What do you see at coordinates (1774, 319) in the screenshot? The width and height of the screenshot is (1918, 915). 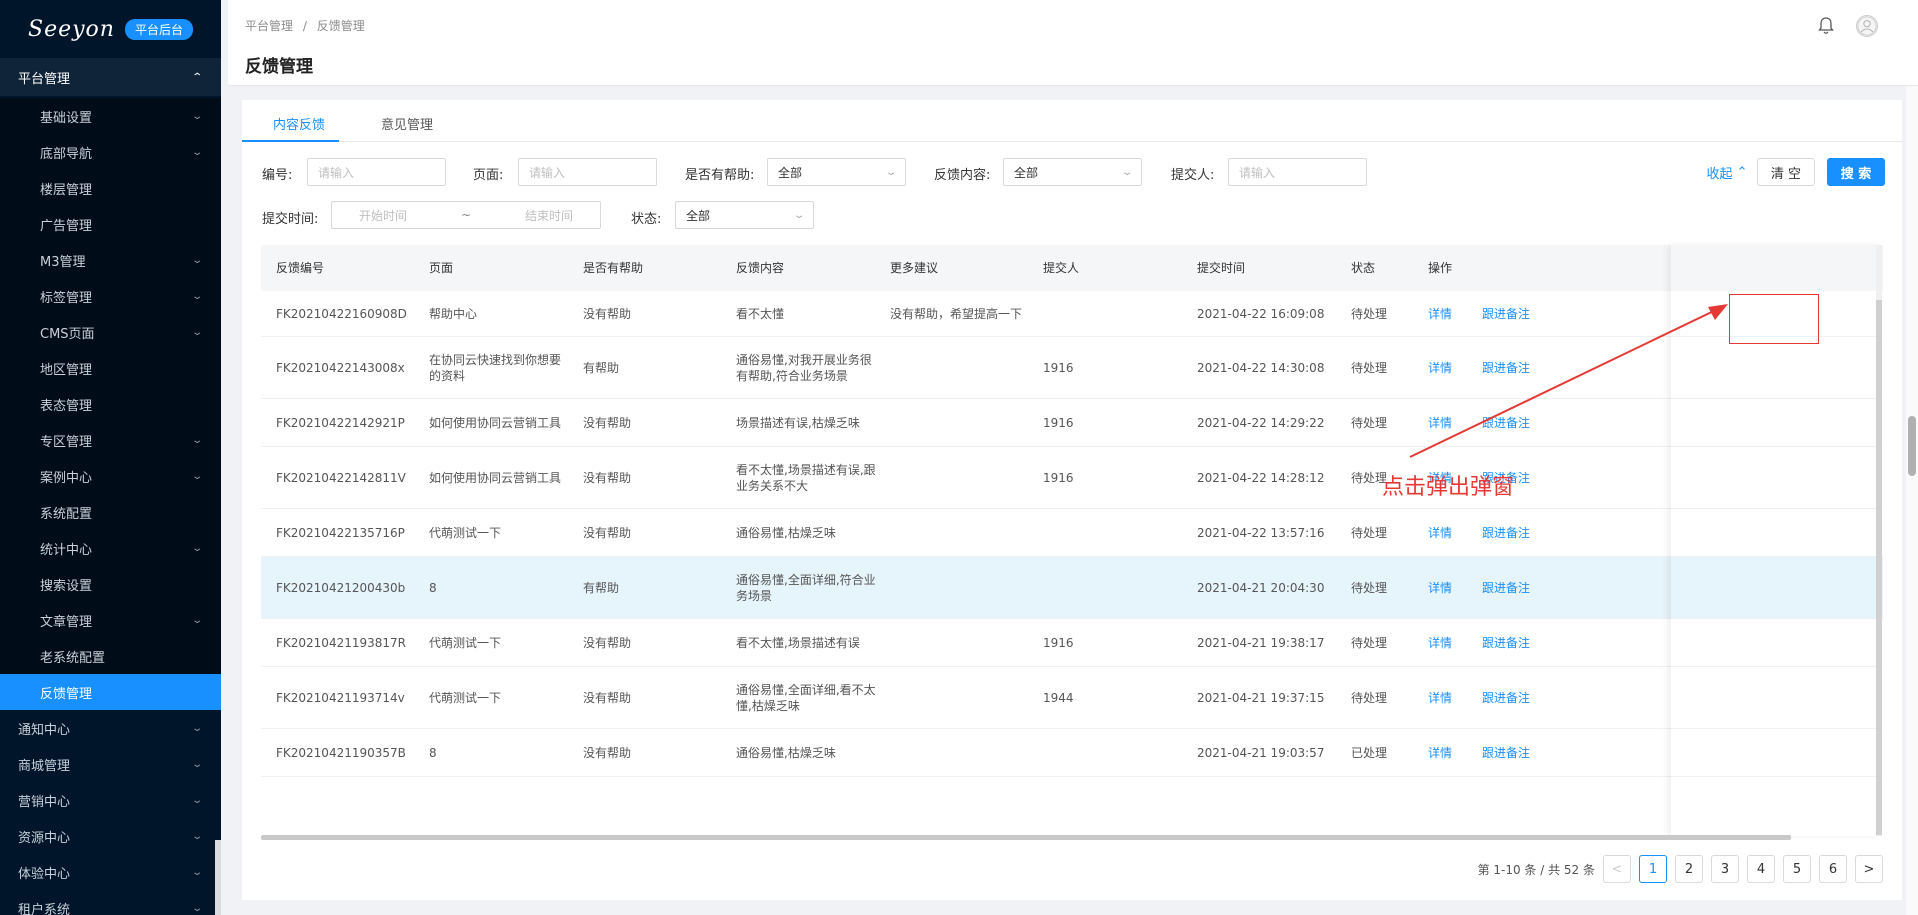 I see `annotation-highlight-box` at bounding box center [1774, 319].